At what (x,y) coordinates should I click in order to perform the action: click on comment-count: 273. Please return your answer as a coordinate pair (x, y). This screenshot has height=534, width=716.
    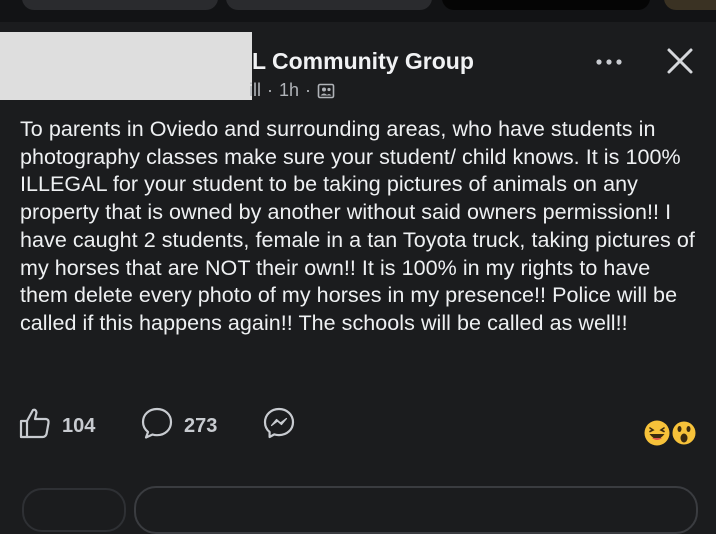
    Looking at the image, I should click on (201, 425).